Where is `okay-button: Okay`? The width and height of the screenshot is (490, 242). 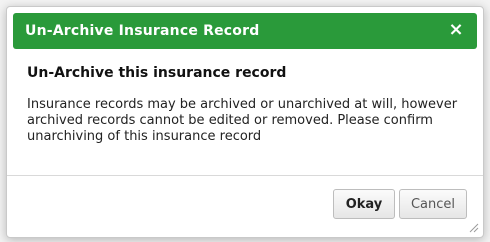 okay-button: Okay is located at coordinates (364, 204).